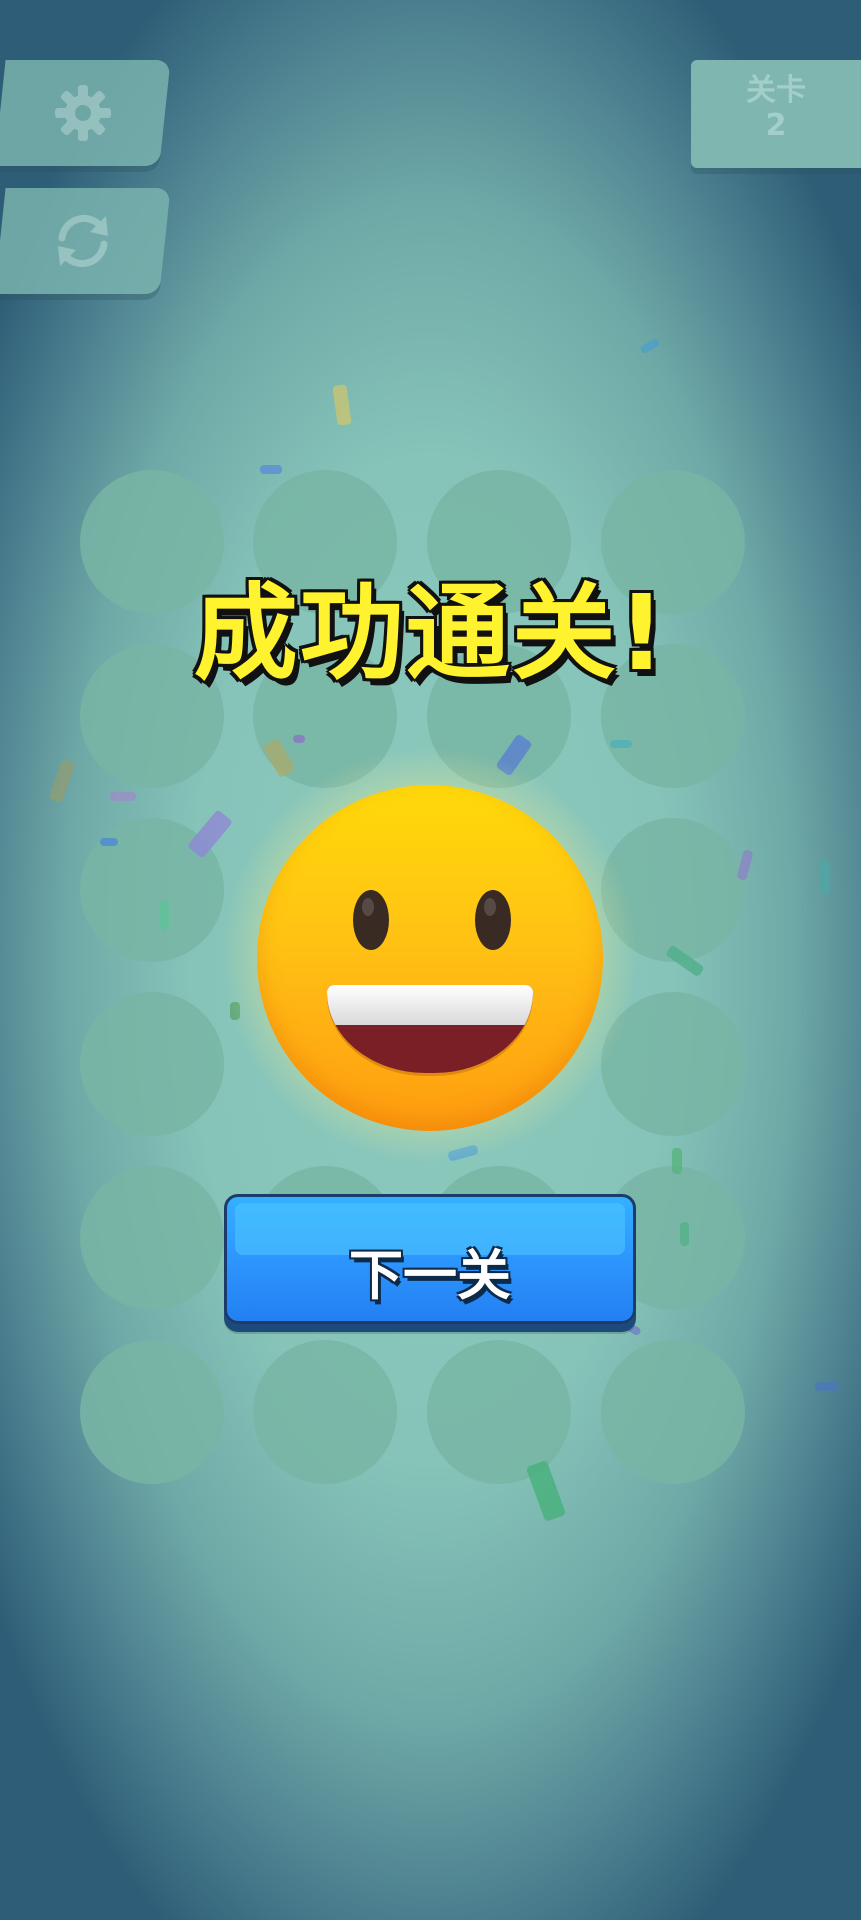  I want to click on gear-icon, so click(82, 113).